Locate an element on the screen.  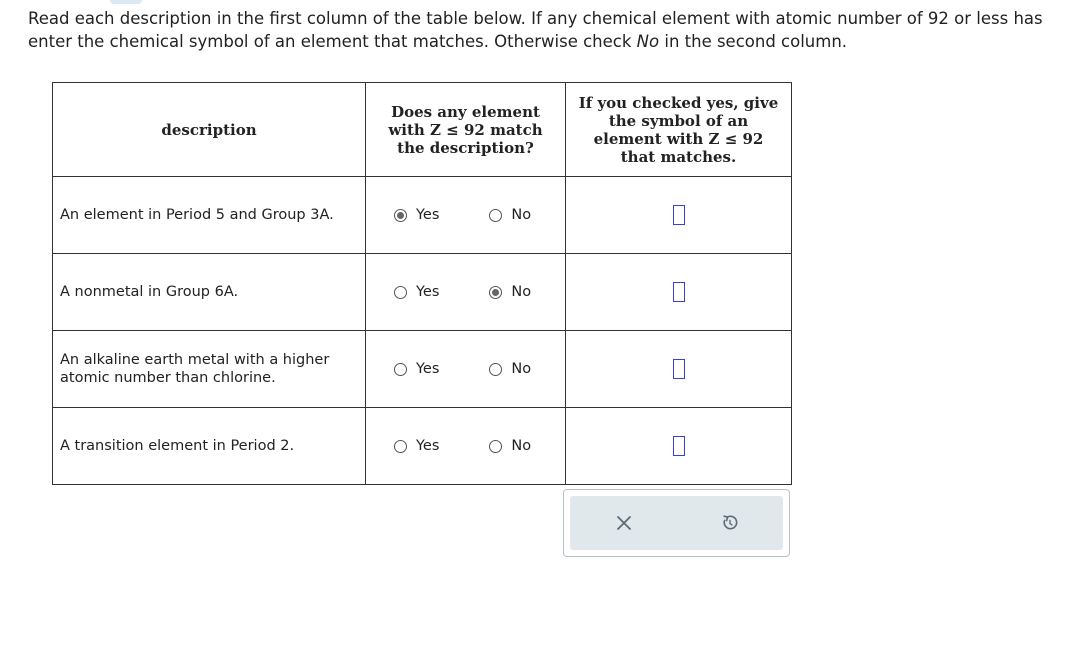
header-symbol-line: the symbol of an is located at coordinates (678, 120).